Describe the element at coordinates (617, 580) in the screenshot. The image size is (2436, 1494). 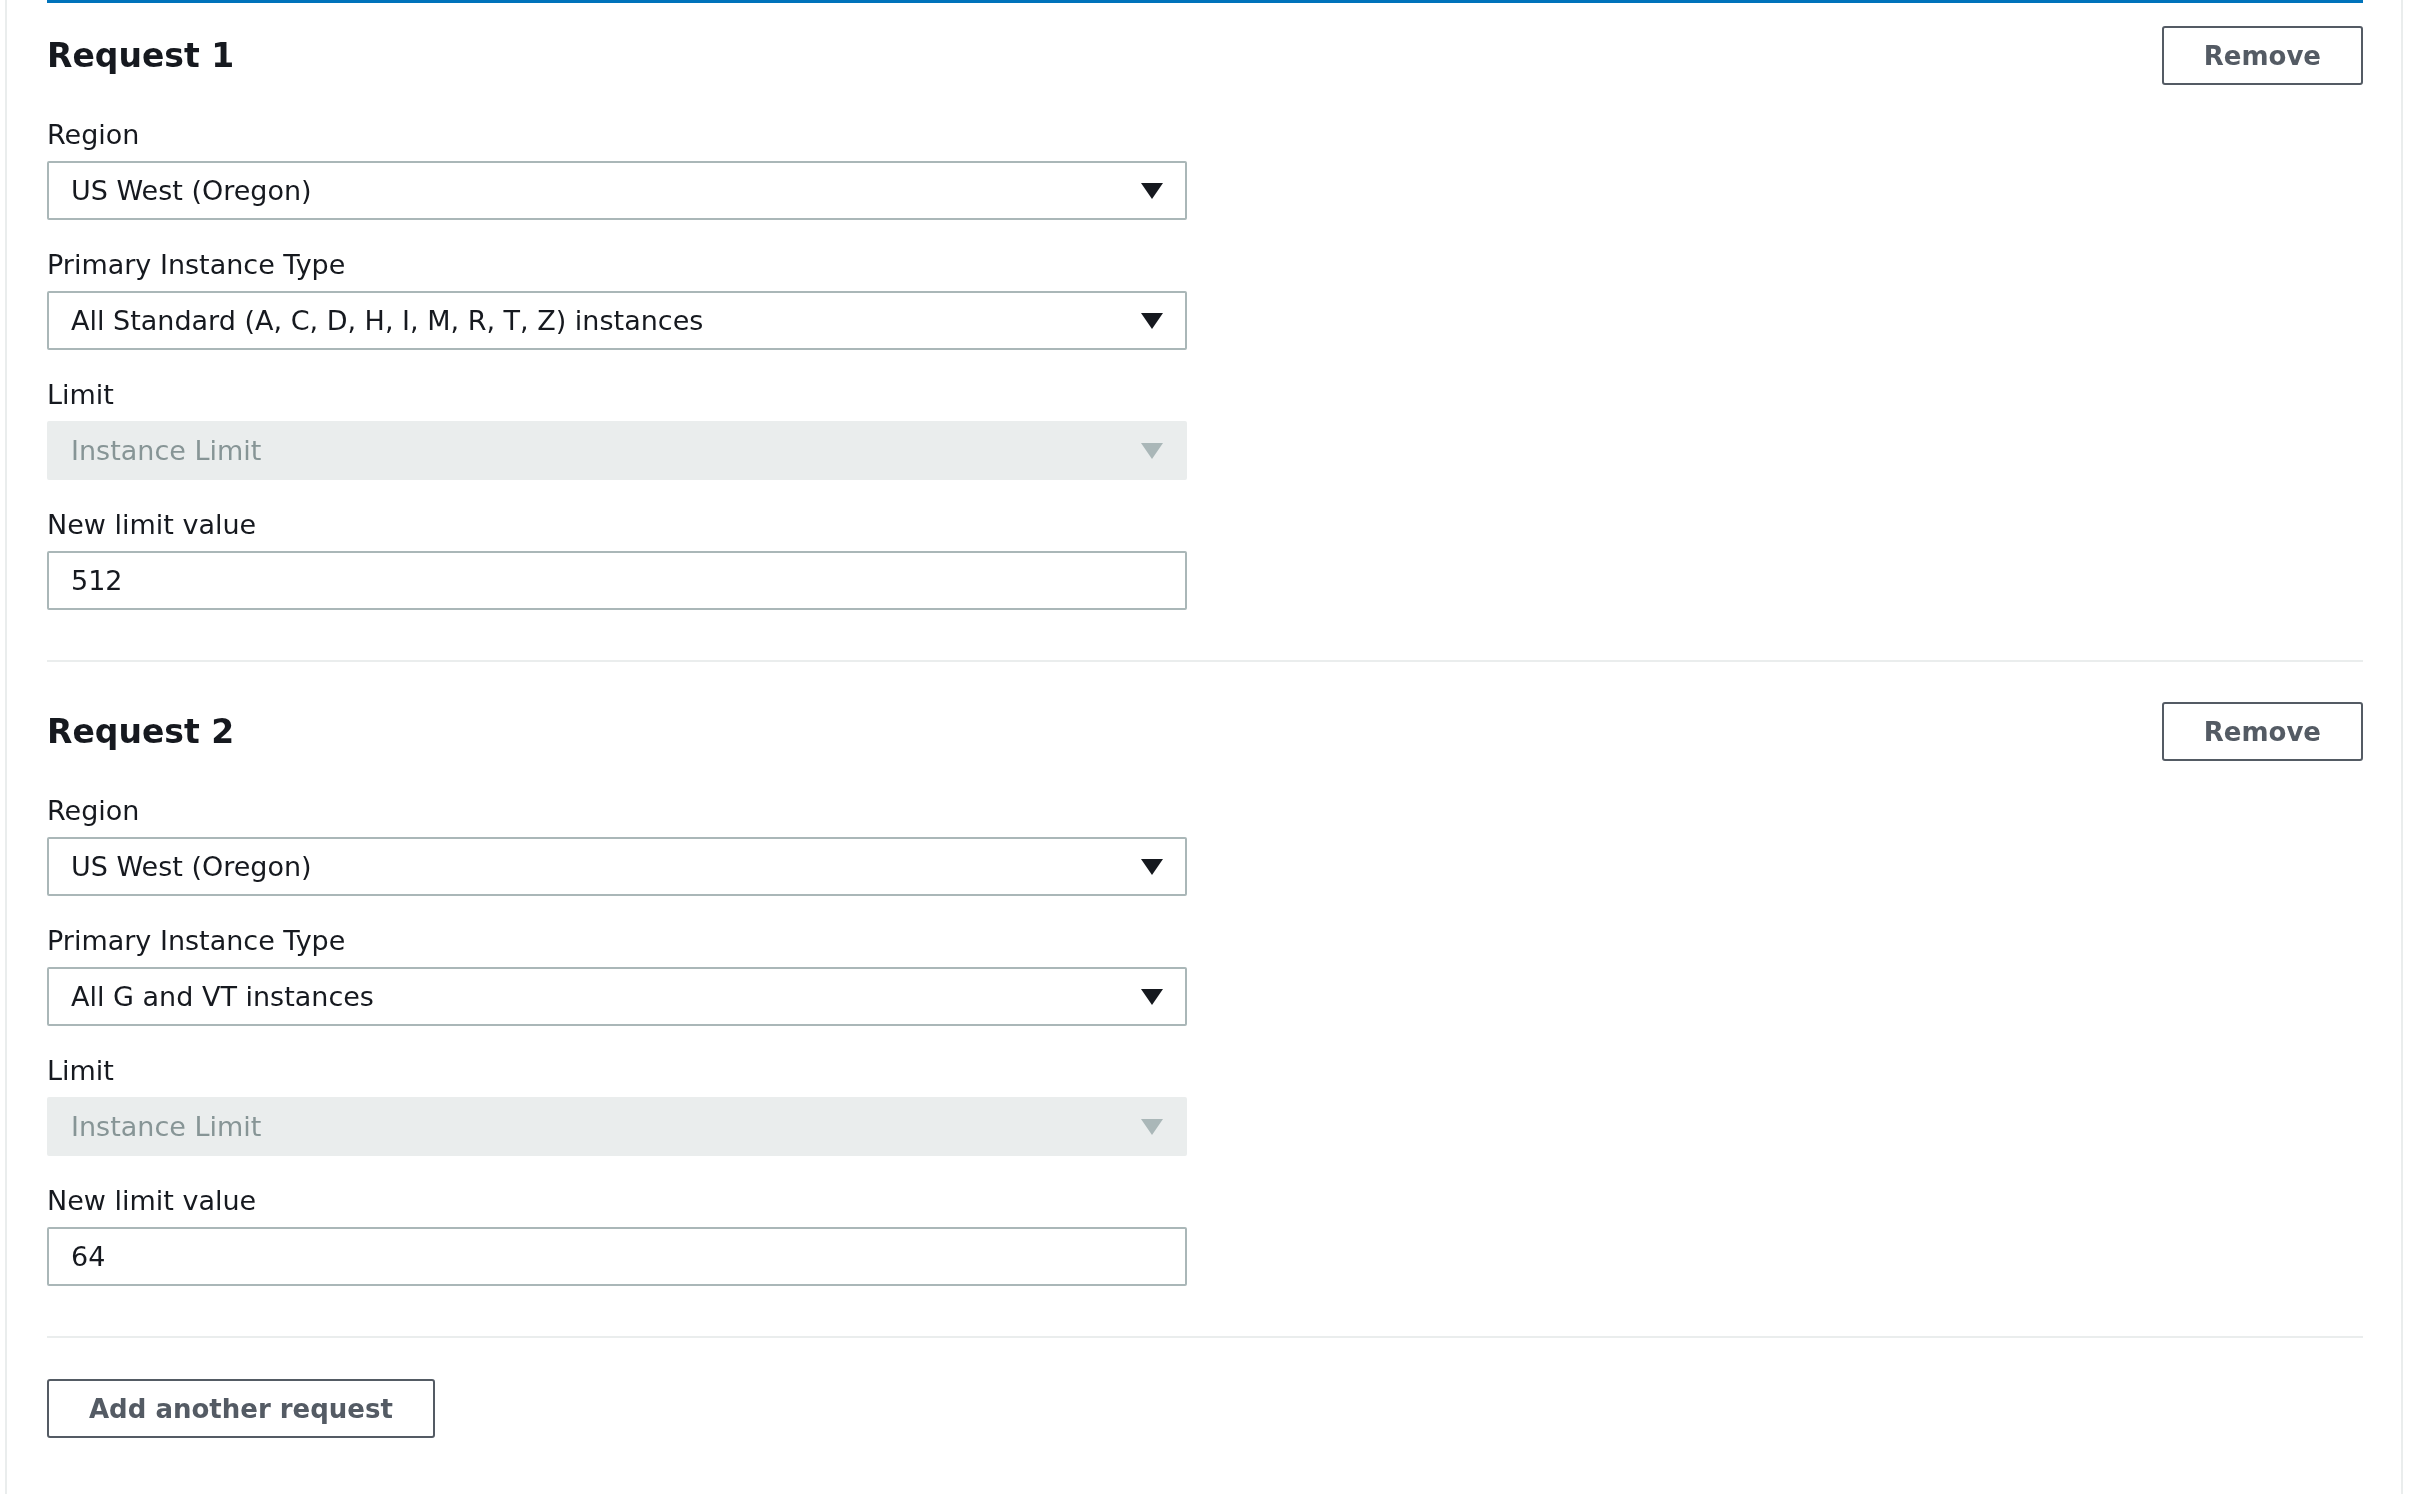
I see `input-field: 512` at that location.